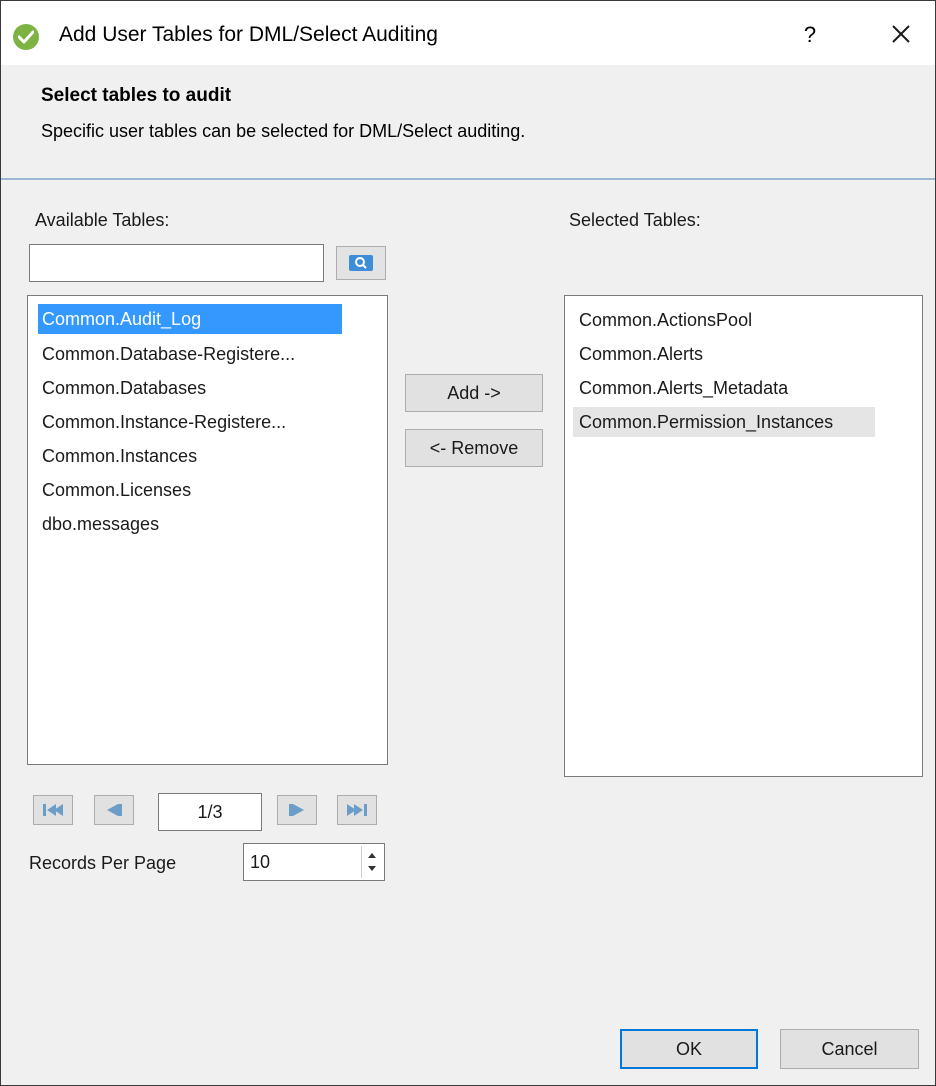 The image size is (936, 1086). I want to click on window-title: Add User Tables for DML/Select Auditing, so click(248, 34).